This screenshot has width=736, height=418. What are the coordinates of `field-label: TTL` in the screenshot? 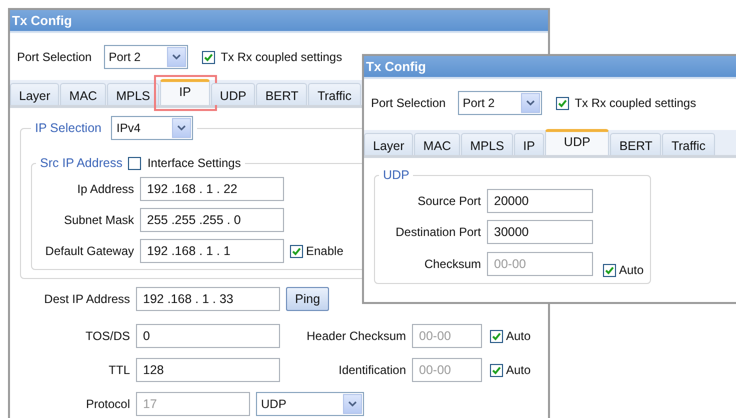 It's located at (119, 370).